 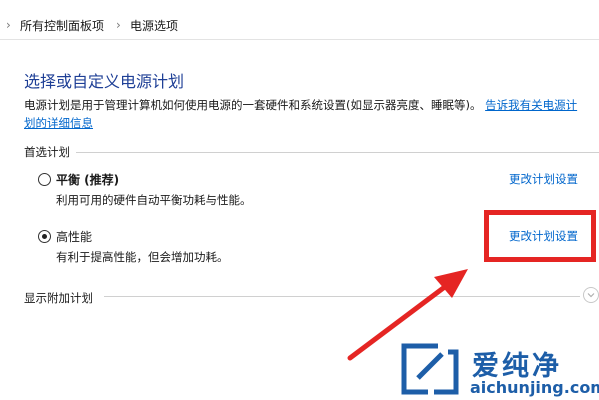 What do you see at coordinates (534, 387) in the screenshot?
I see `watermark-url: aichunjing.com` at bounding box center [534, 387].